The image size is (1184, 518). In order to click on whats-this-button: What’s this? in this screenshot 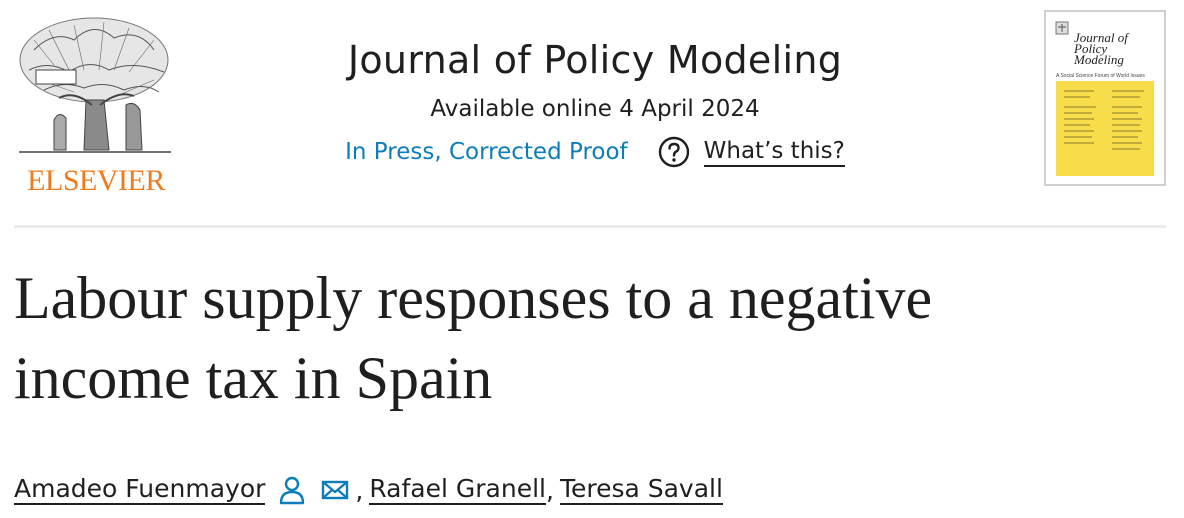, I will do `click(751, 152)`.